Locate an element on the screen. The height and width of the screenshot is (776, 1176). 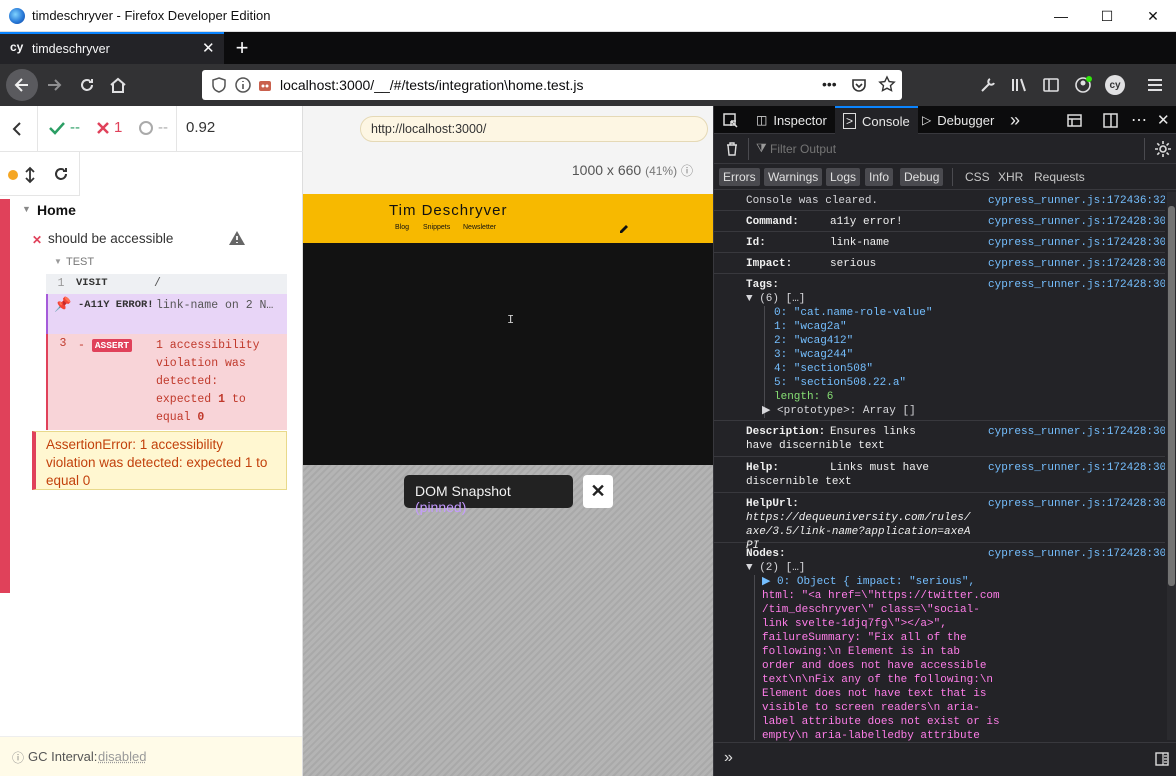
console-scrollbar-thumb is located at coordinates (1171, 396).